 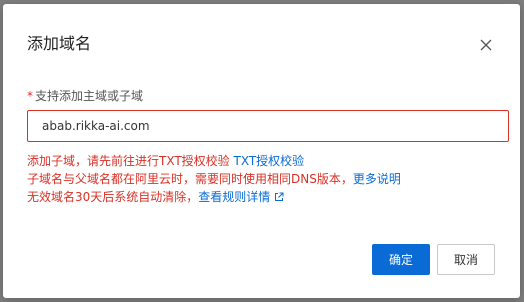 I want to click on error-message-dns: 子域名与父域名都在阿里云时，需要同时使用相同DNS版本，更多说明, so click(x=214, y=179).